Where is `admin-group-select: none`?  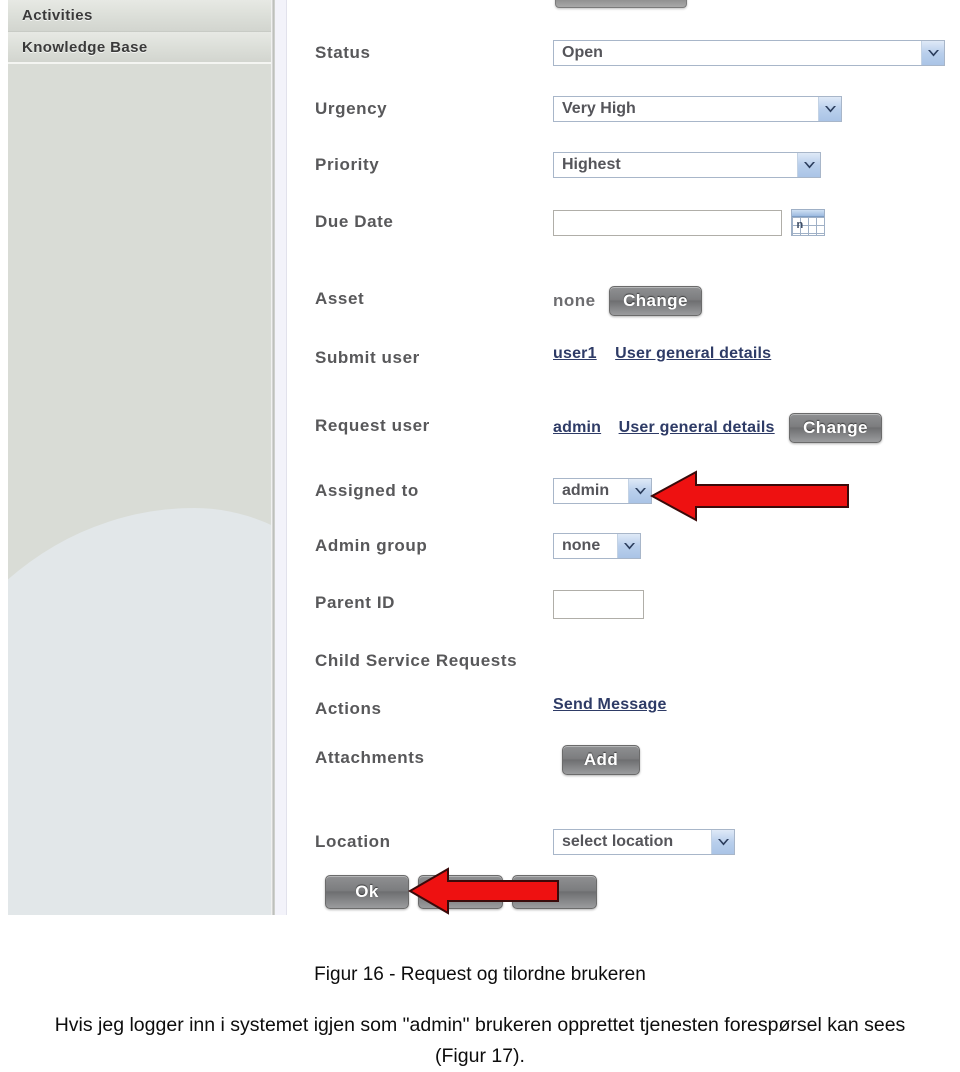
admin-group-select: none is located at coordinates (597, 546).